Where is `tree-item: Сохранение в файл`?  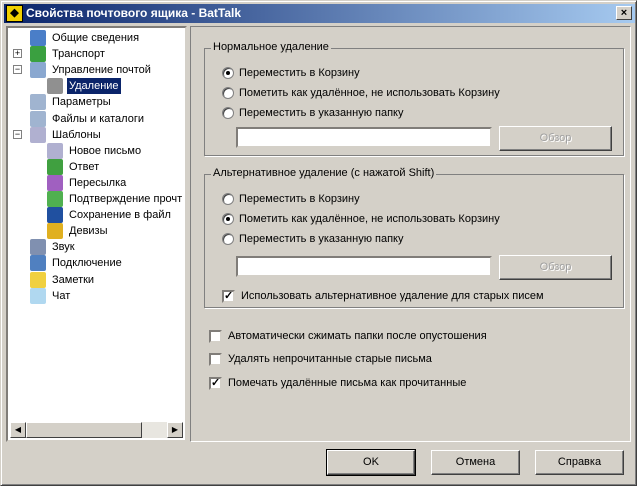 tree-item: Сохранение в файл is located at coordinates (110, 215).